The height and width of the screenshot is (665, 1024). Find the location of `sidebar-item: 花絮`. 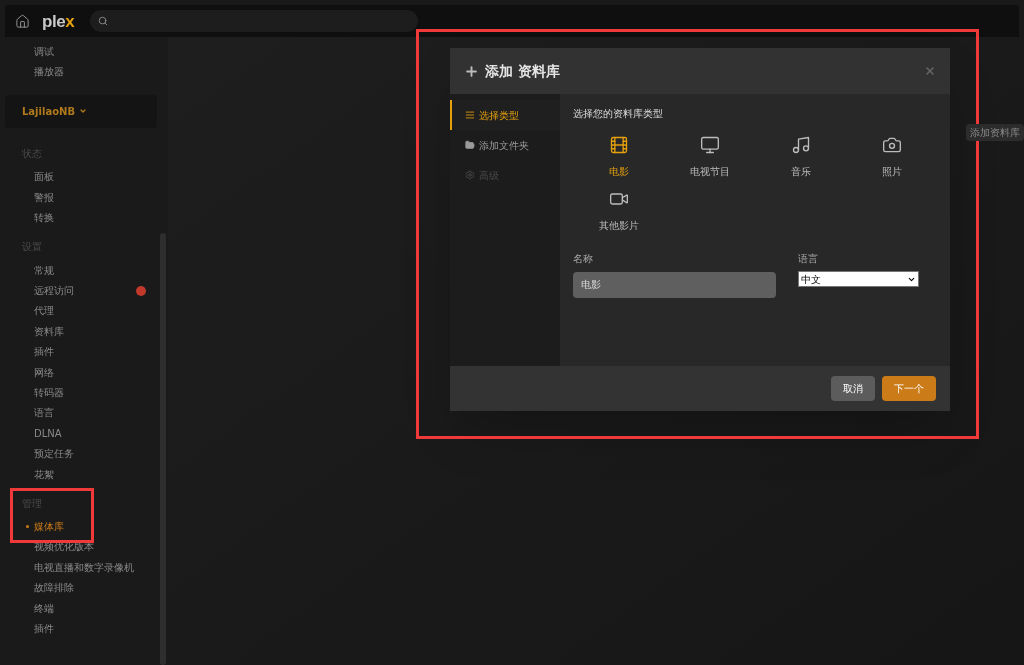

sidebar-item: 花絮 is located at coordinates (44, 474).